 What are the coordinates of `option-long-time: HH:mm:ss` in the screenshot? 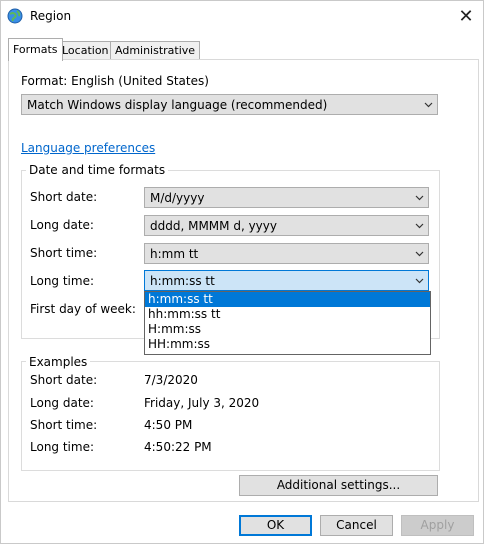 It's located at (287, 344).